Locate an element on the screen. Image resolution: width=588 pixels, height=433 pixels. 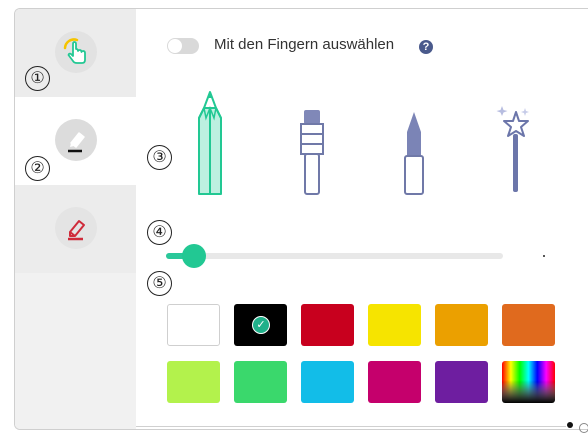
divider is located at coordinates (351, 426).